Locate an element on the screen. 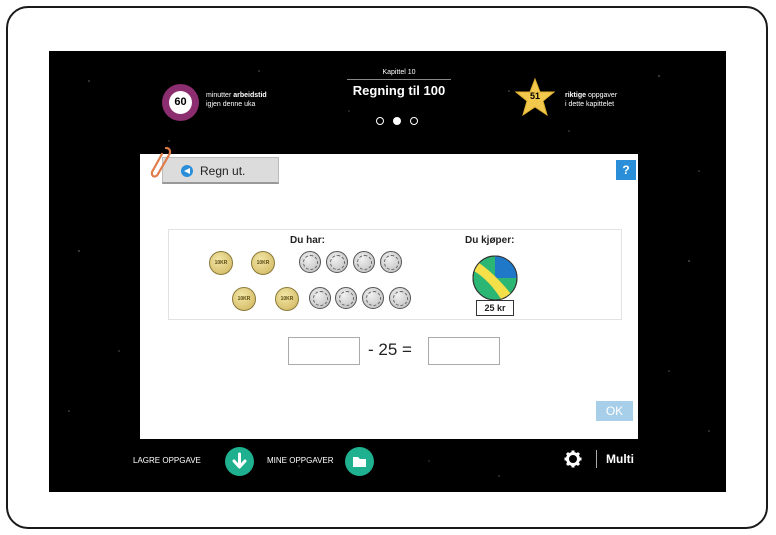 The width and height of the screenshot is (776, 535). chapter-header: Kapittel 10 Regning til 100 is located at coordinates (399, 83).